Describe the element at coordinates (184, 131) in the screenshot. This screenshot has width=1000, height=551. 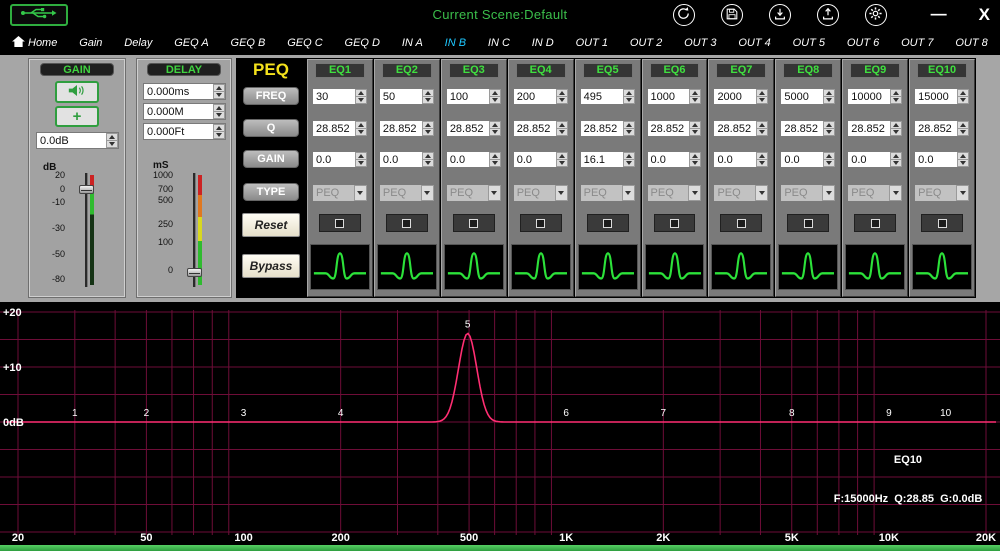
I see `delay-ft-spinner: 0.000Ft` at that location.